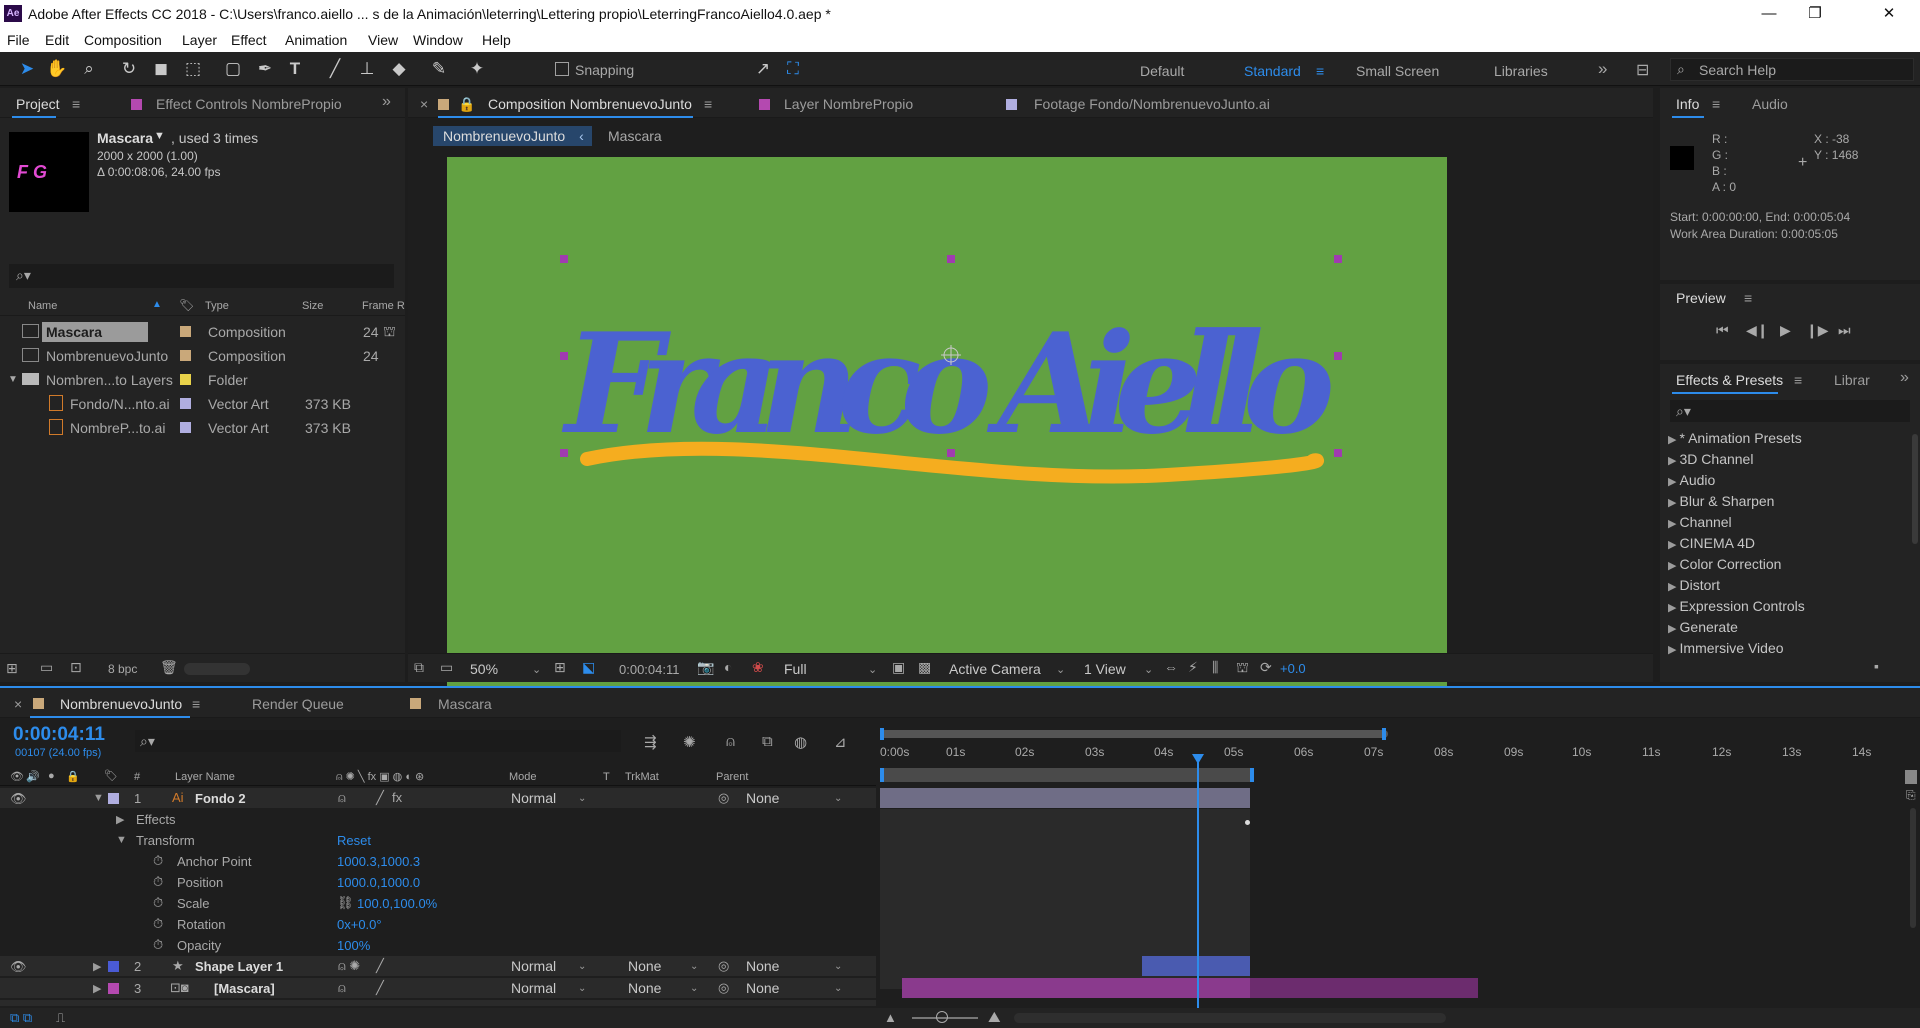 Image resolution: width=1920 pixels, height=1028 pixels. Describe the element at coordinates (1844, 330) in the screenshot. I see `last-frame-icon: ⏭` at that location.